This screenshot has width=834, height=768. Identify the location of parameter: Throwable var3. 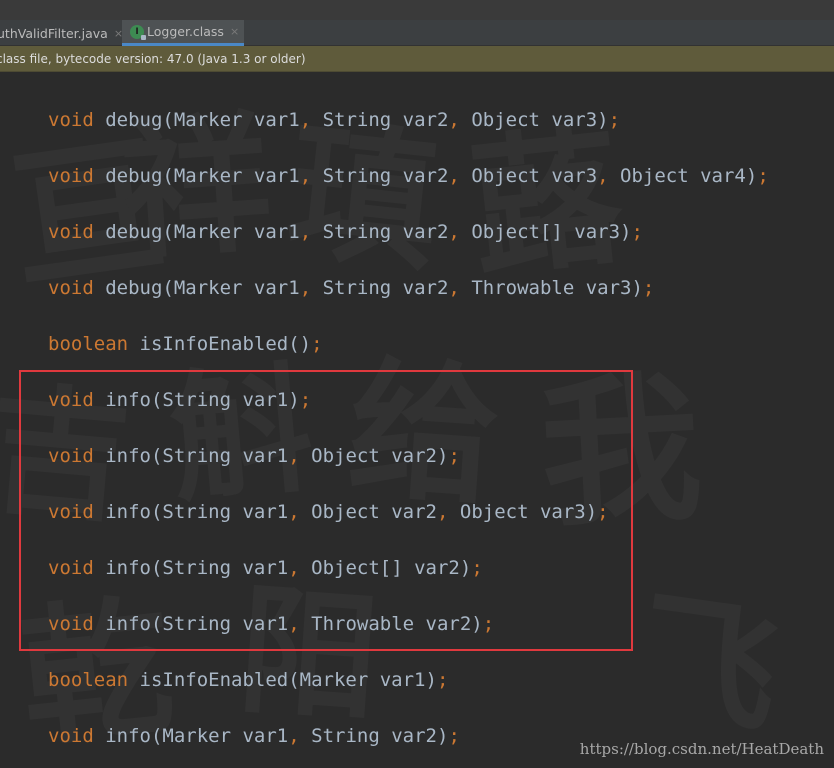
(551, 288).